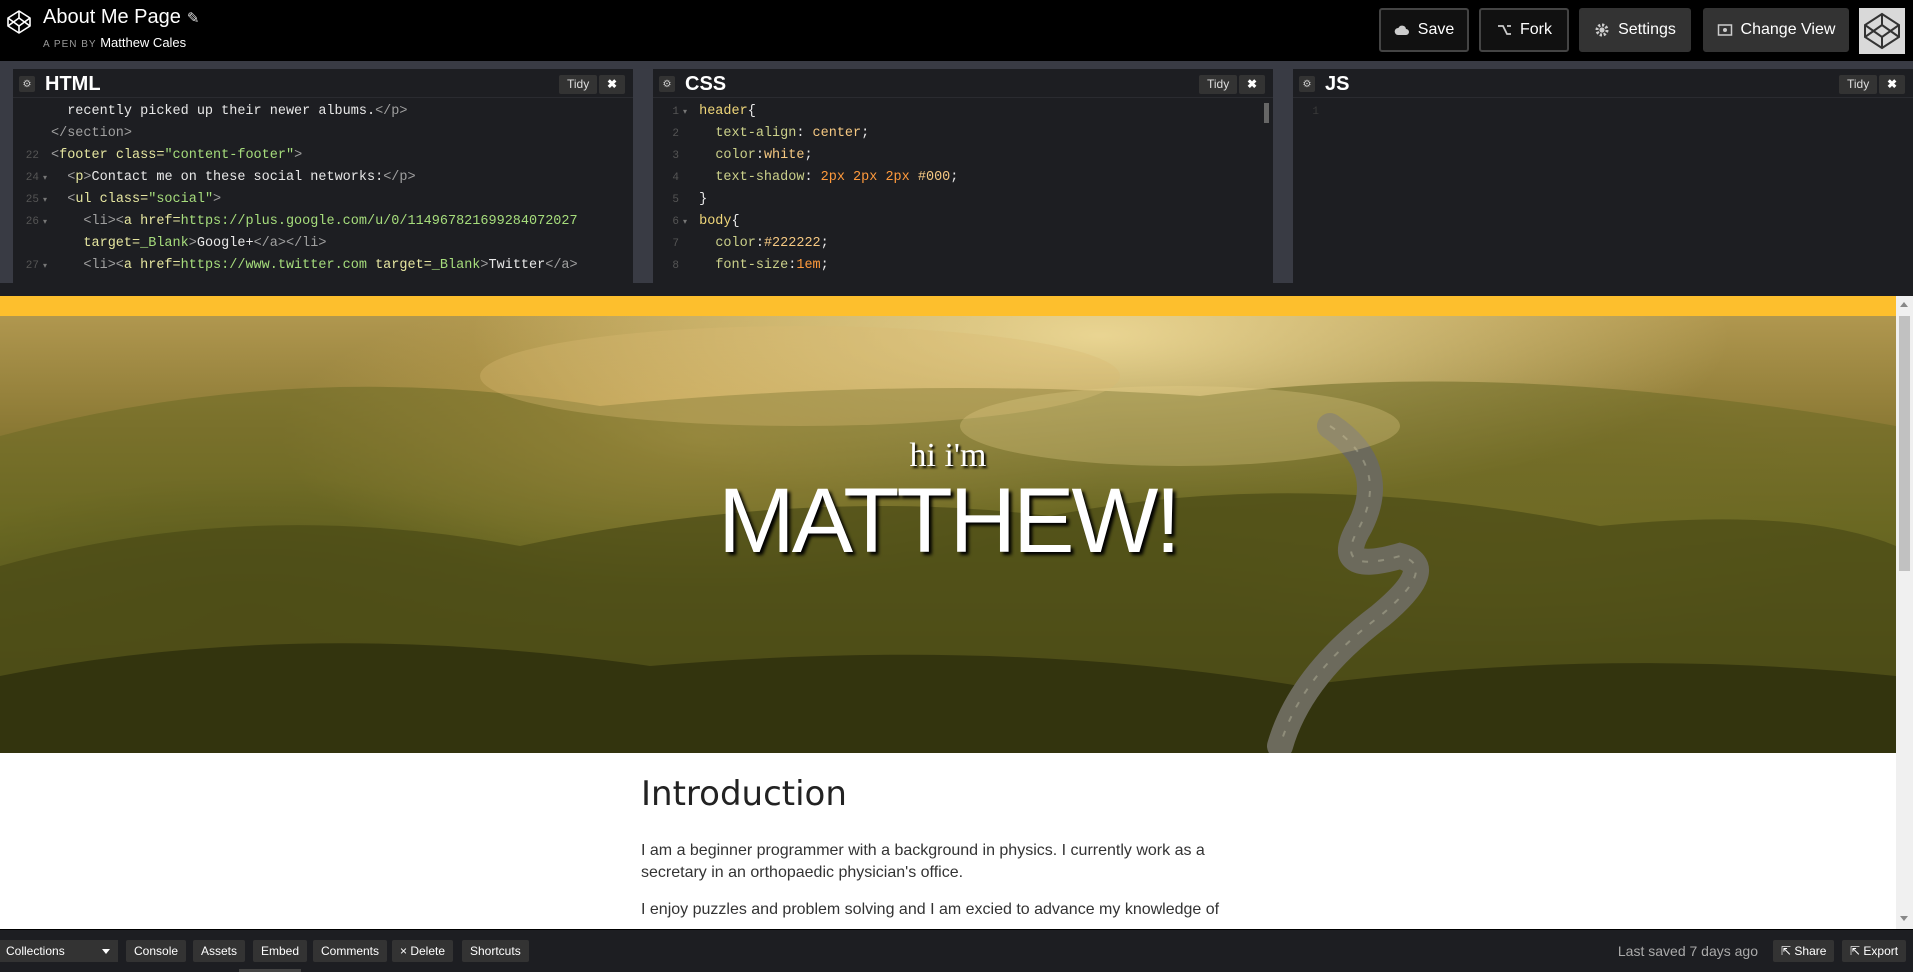 The width and height of the screenshot is (1913, 972). I want to click on code-line: 7 color:#222222;, so click(750, 243).